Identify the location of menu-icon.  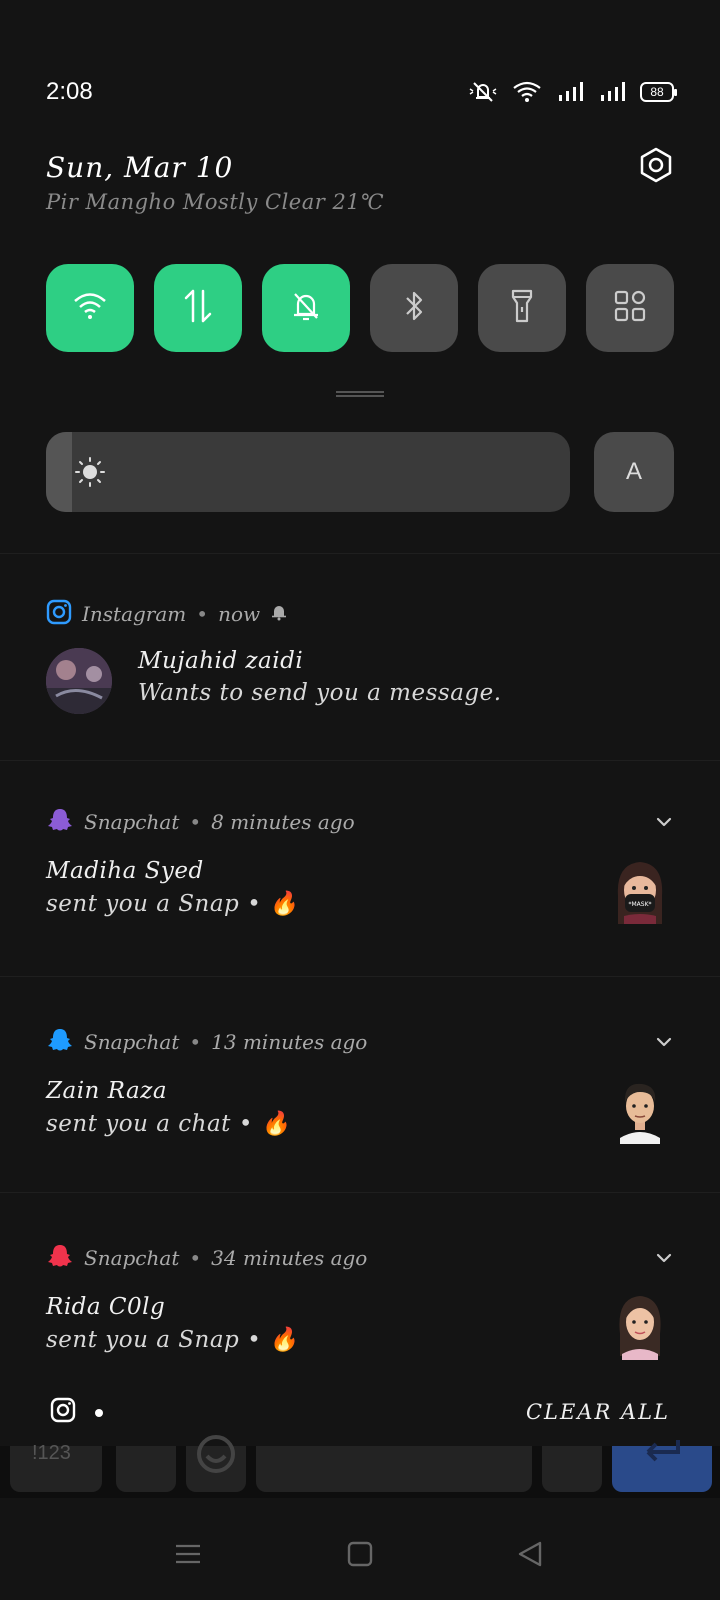
(188, 1556).